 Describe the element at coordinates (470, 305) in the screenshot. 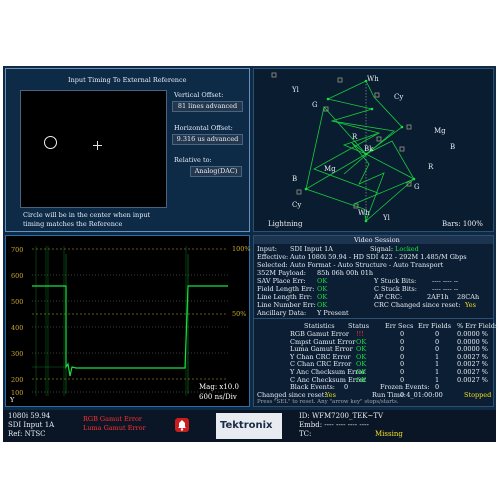

I see `crc-changed-value: Yes` at that location.